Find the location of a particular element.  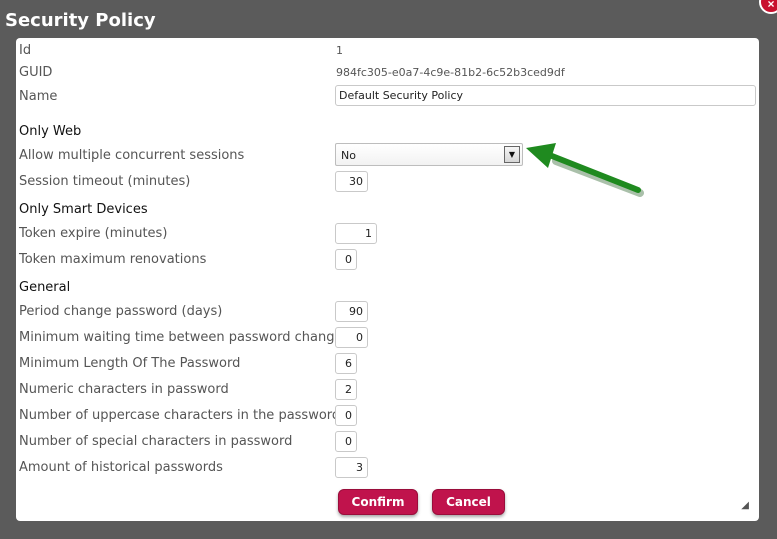

allow-multiple-sessions-value: No is located at coordinates (348, 155).